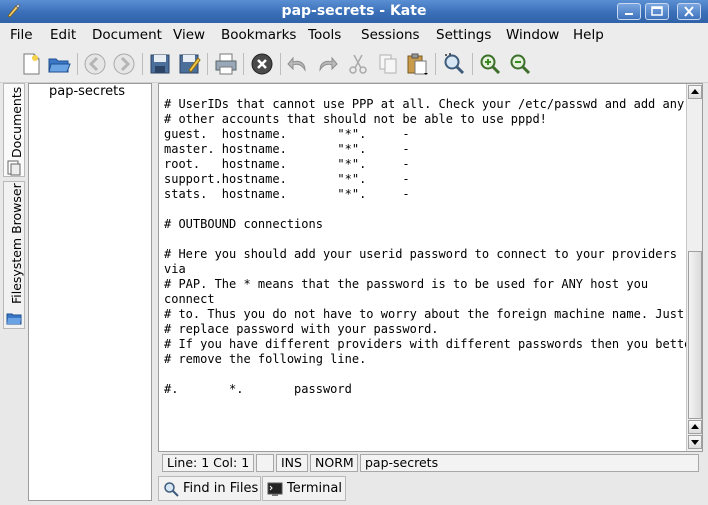  What do you see at coordinates (21, 35) in the screenshot?
I see `menu-file: File` at bounding box center [21, 35].